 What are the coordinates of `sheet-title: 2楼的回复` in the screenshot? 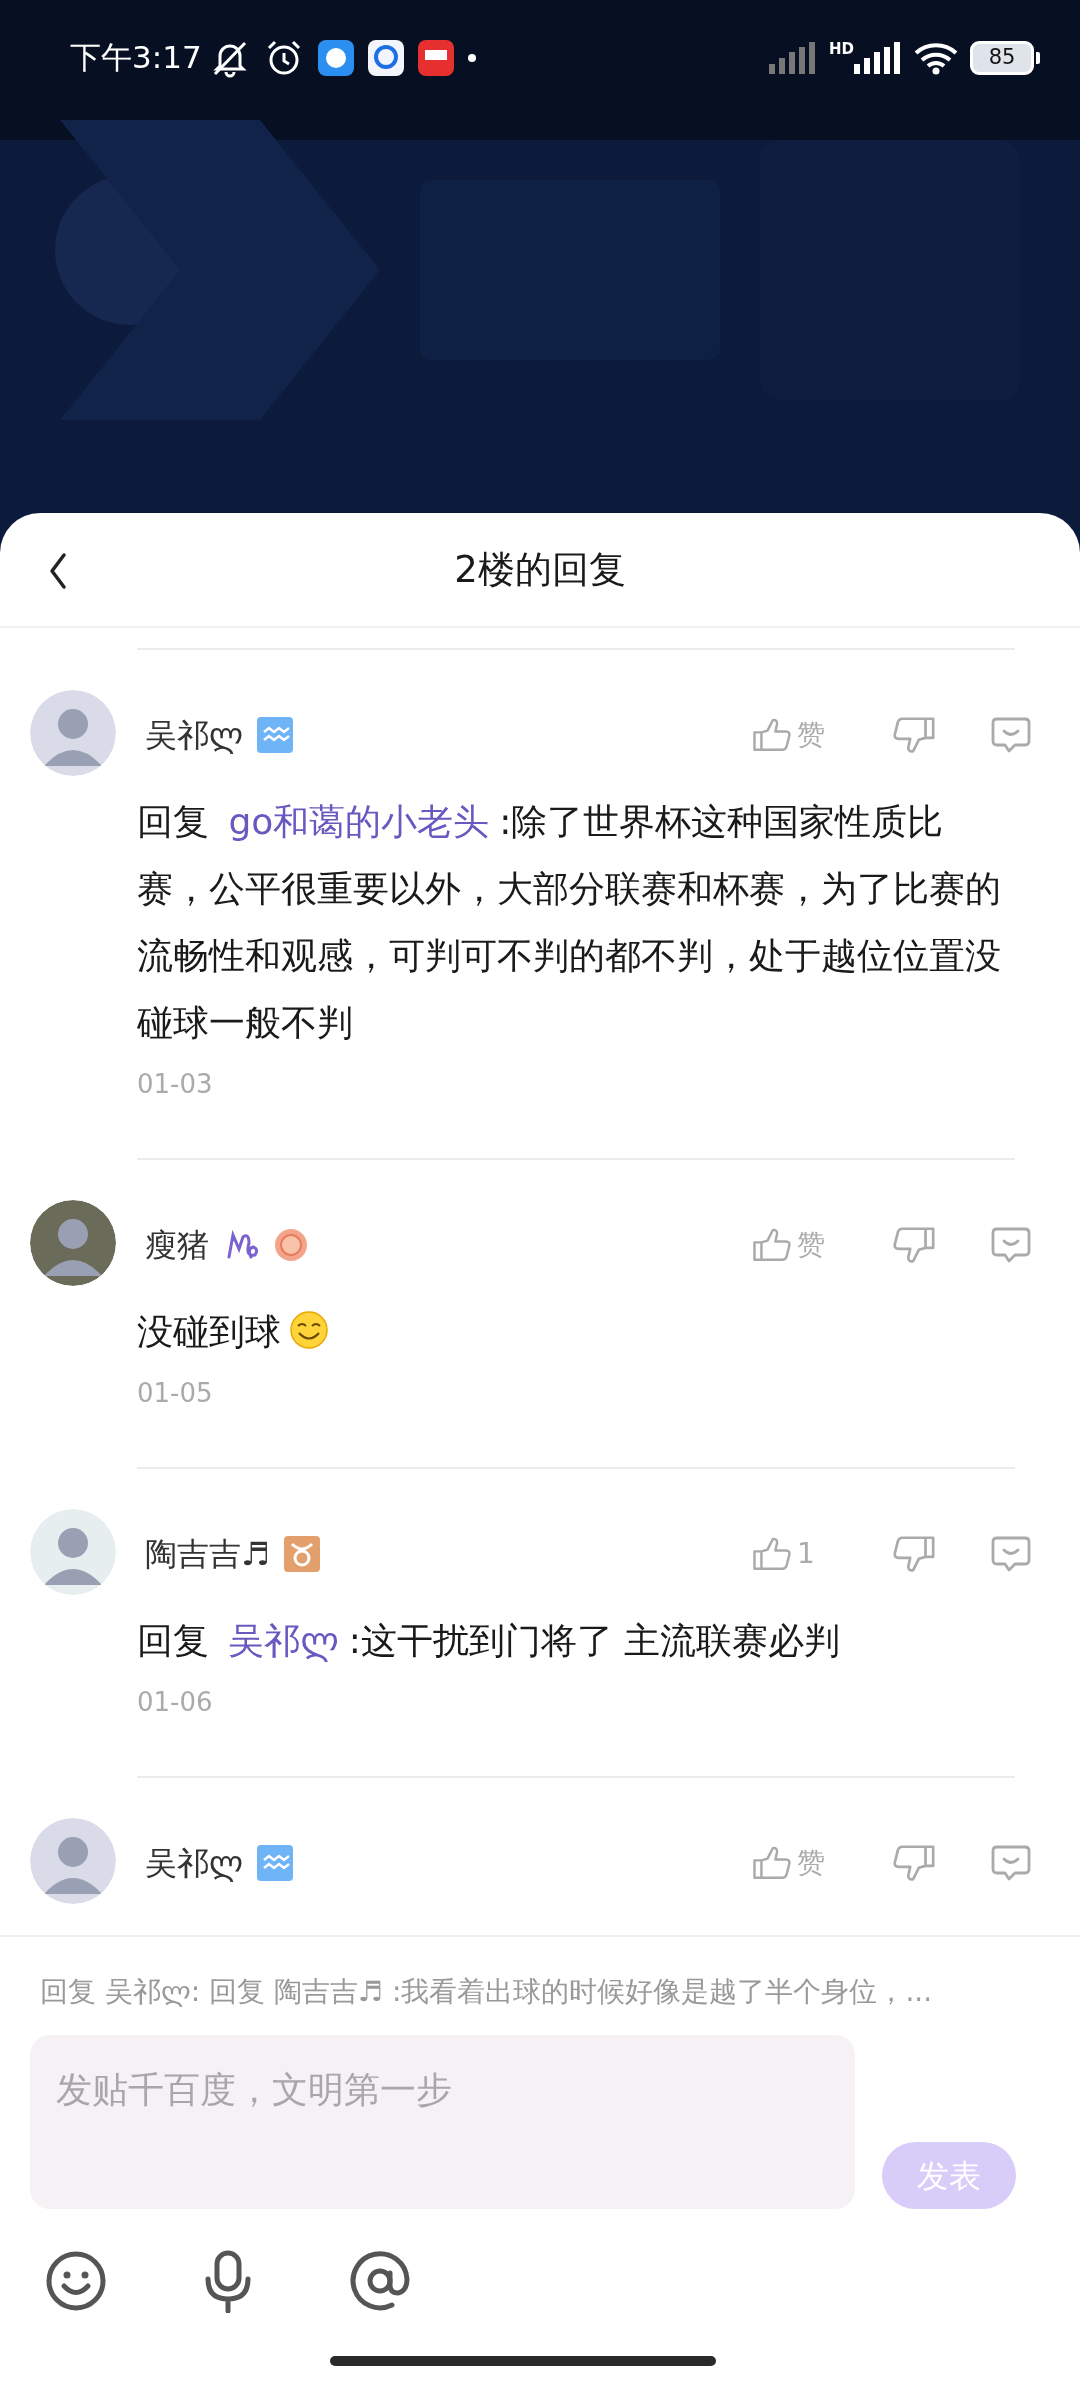 It's located at (540, 569).